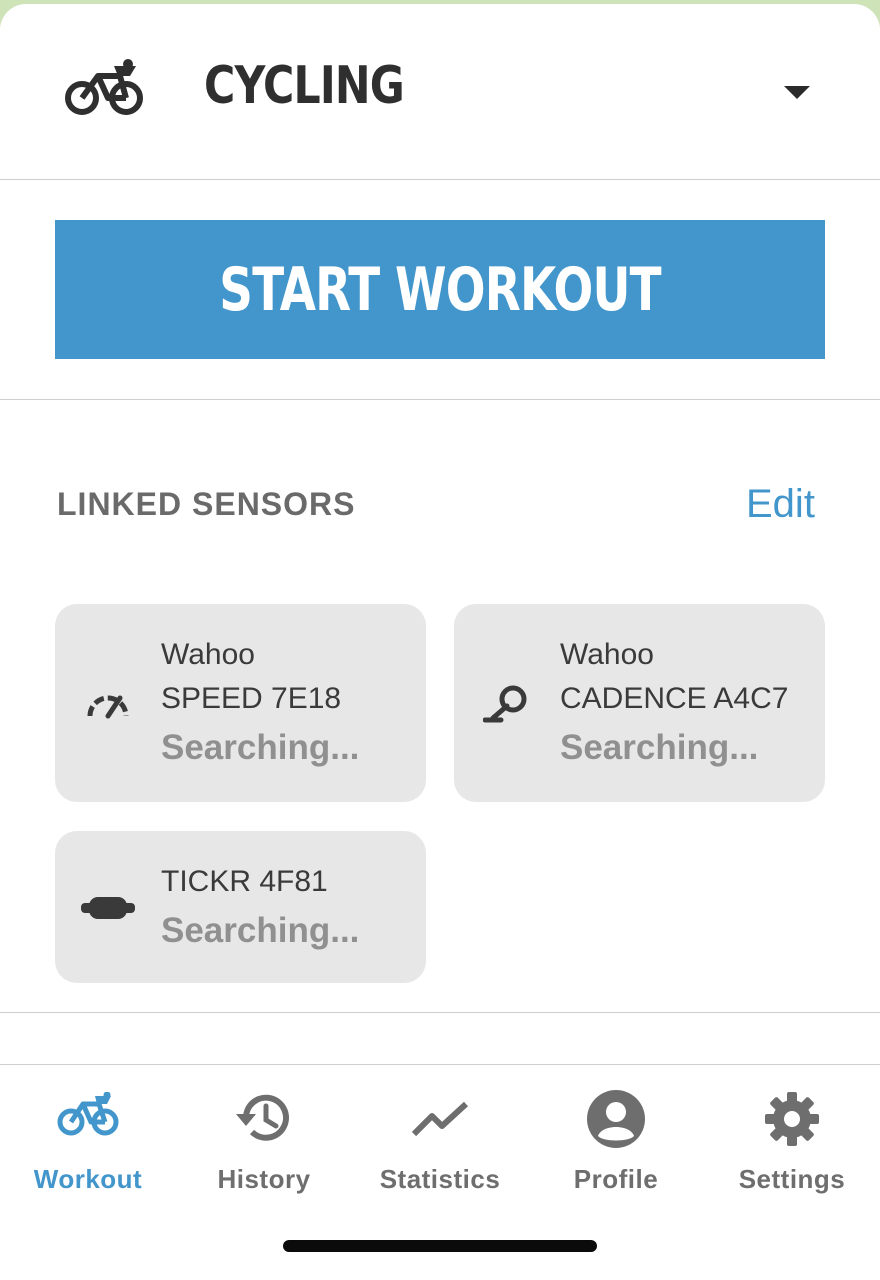 The height and width of the screenshot is (1280, 880). Describe the element at coordinates (616, 1179) in the screenshot. I see `tab-label: Profile` at that location.